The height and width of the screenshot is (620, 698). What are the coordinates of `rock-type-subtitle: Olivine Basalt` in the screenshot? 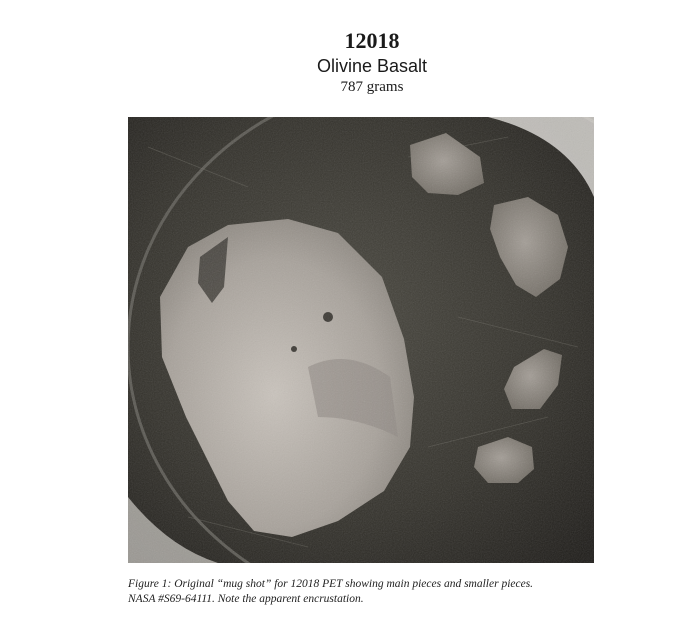 It's located at (372, 66).